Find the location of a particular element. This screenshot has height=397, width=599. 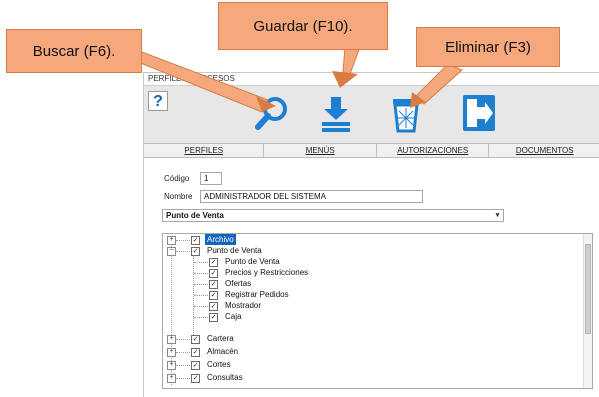

callout-guardar: Guardar (F10). is located at coordinates (303, 26).